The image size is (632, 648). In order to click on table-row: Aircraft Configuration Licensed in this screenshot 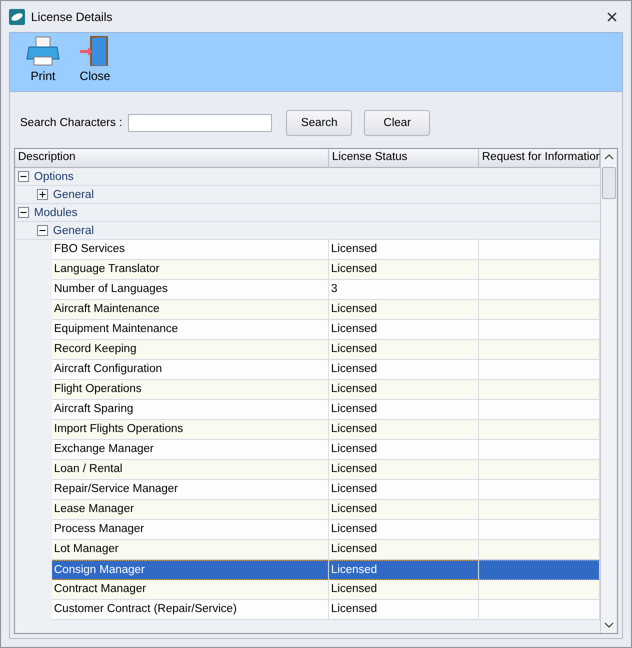, I will do `click(307, 370)`.